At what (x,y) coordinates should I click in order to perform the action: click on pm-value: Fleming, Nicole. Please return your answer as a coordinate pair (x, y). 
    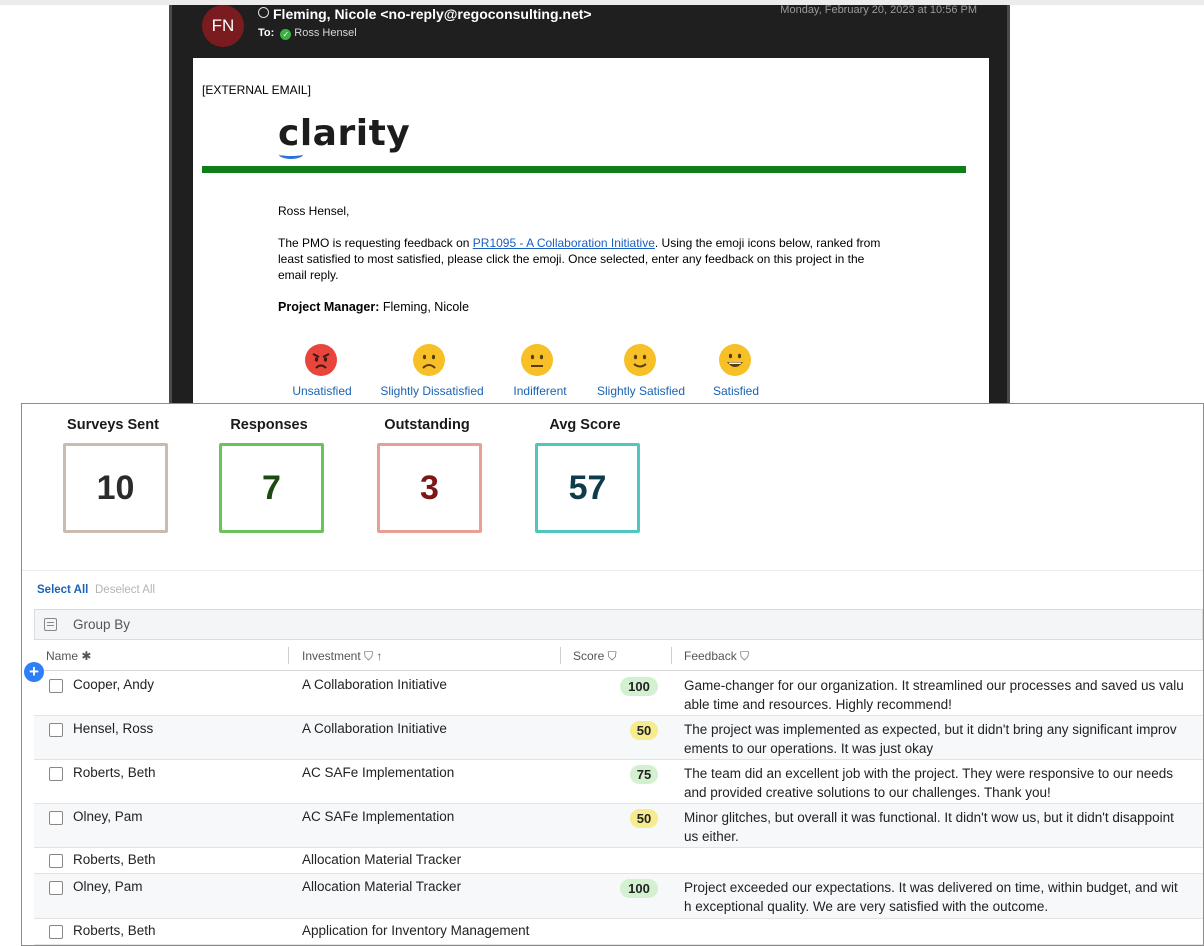
    Looking at the image, I should click on (424, 307).